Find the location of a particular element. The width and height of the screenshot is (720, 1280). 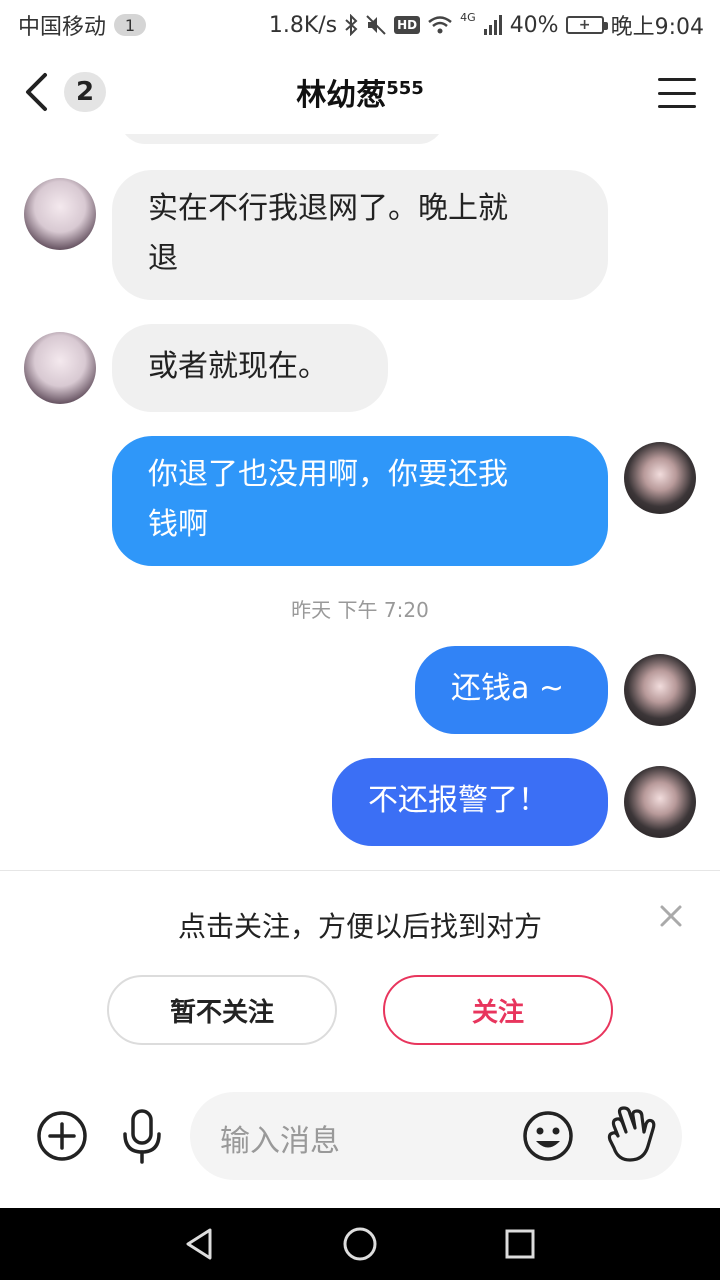

message-bubble: 不还报警了！ is located at coordinates (470, 802).